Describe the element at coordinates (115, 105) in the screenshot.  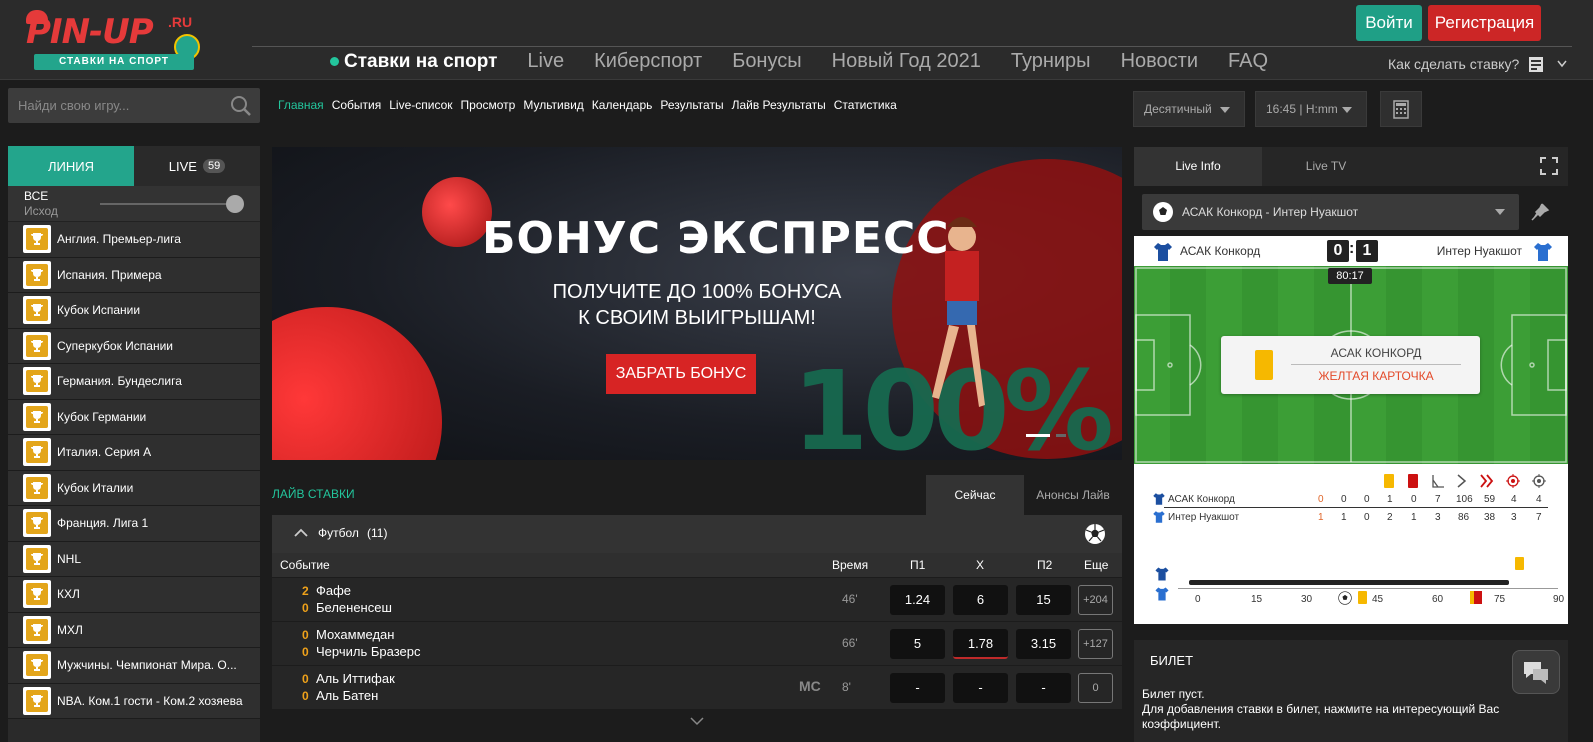
I see `search-input` at that location.